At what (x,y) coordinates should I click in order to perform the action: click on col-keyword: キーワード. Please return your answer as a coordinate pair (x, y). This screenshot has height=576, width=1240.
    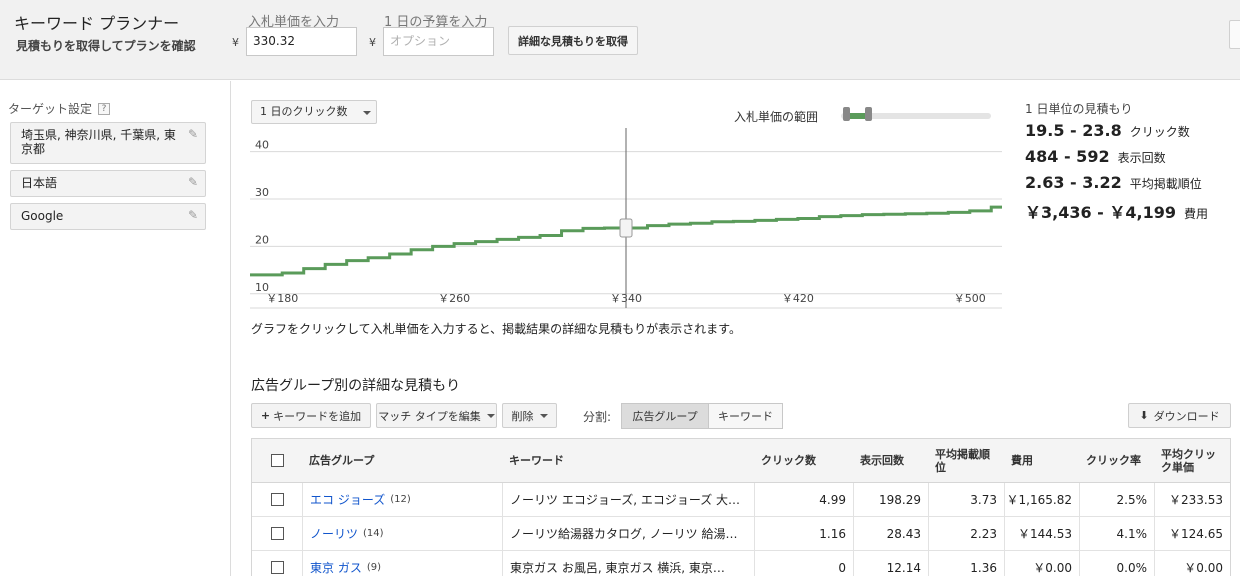
    Looking at the image, I should click on (628, 460).